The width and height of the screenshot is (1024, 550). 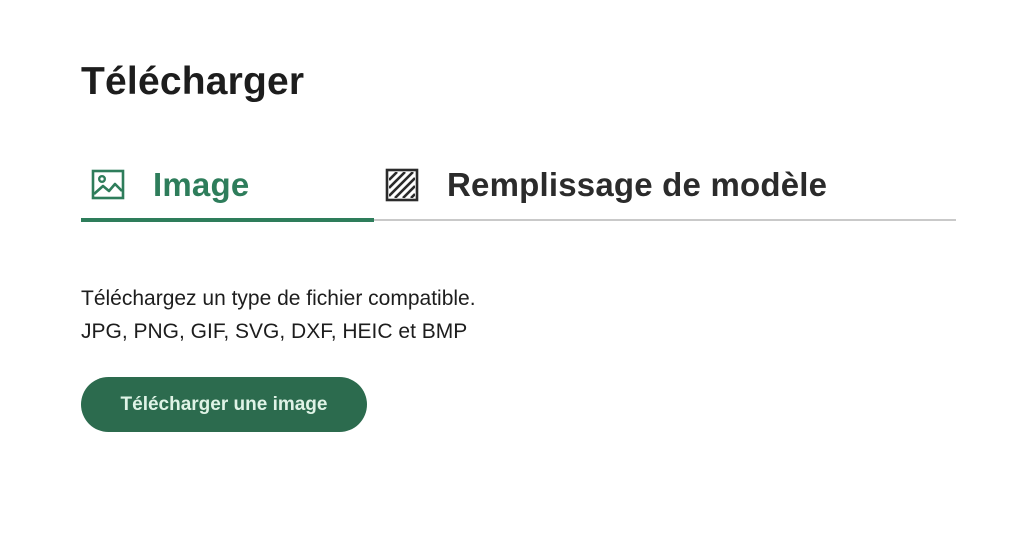 I want to click on supported-formats: JPG, PNG, GIF, SVG, DXF, HEIC et BMP, so click(x=274, y=331).